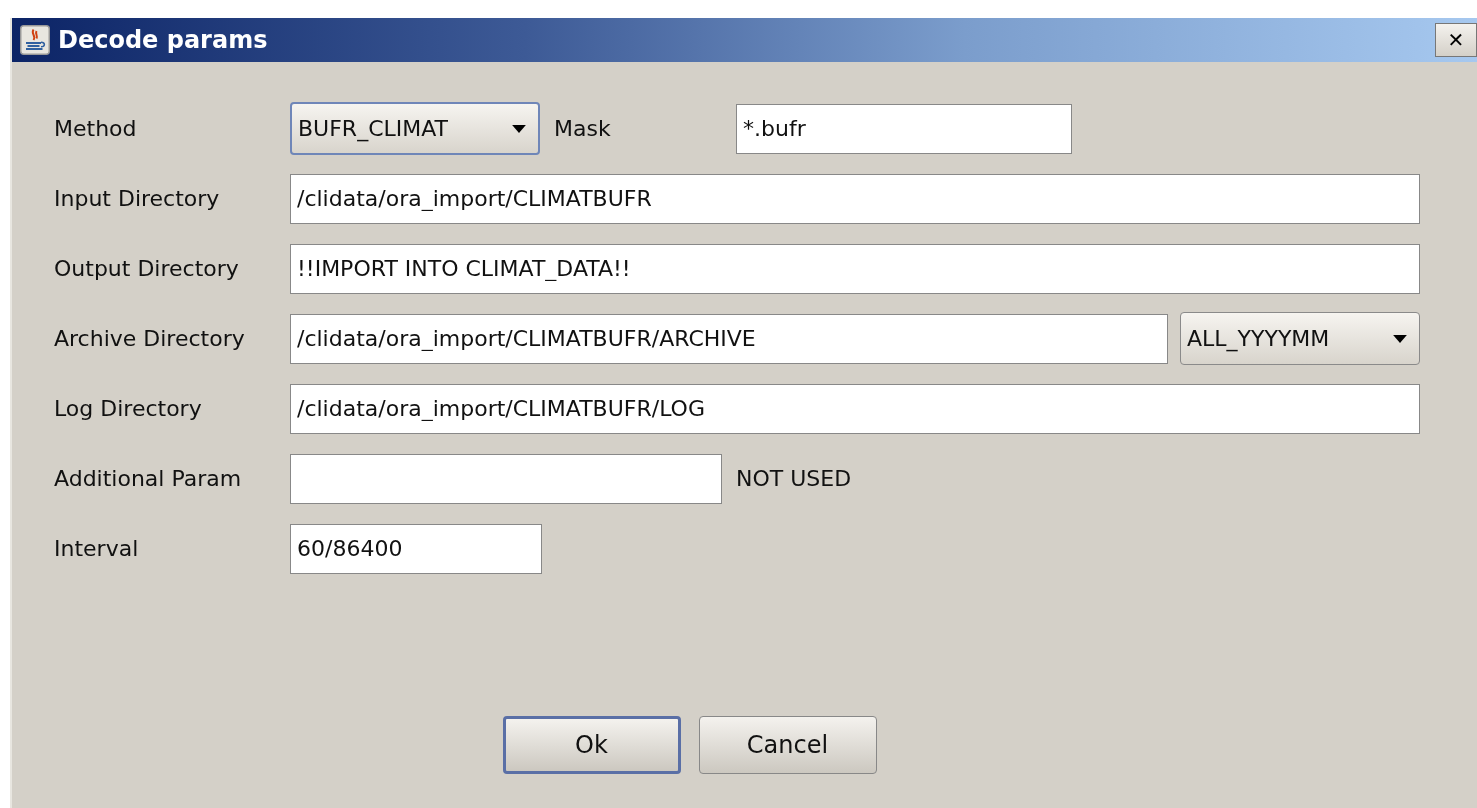 The height and width of the screenshot is (808, 1477). Describe the element at coordinates (35, 40) in the screenshot. I see `coffee-cup-icon` at that location.